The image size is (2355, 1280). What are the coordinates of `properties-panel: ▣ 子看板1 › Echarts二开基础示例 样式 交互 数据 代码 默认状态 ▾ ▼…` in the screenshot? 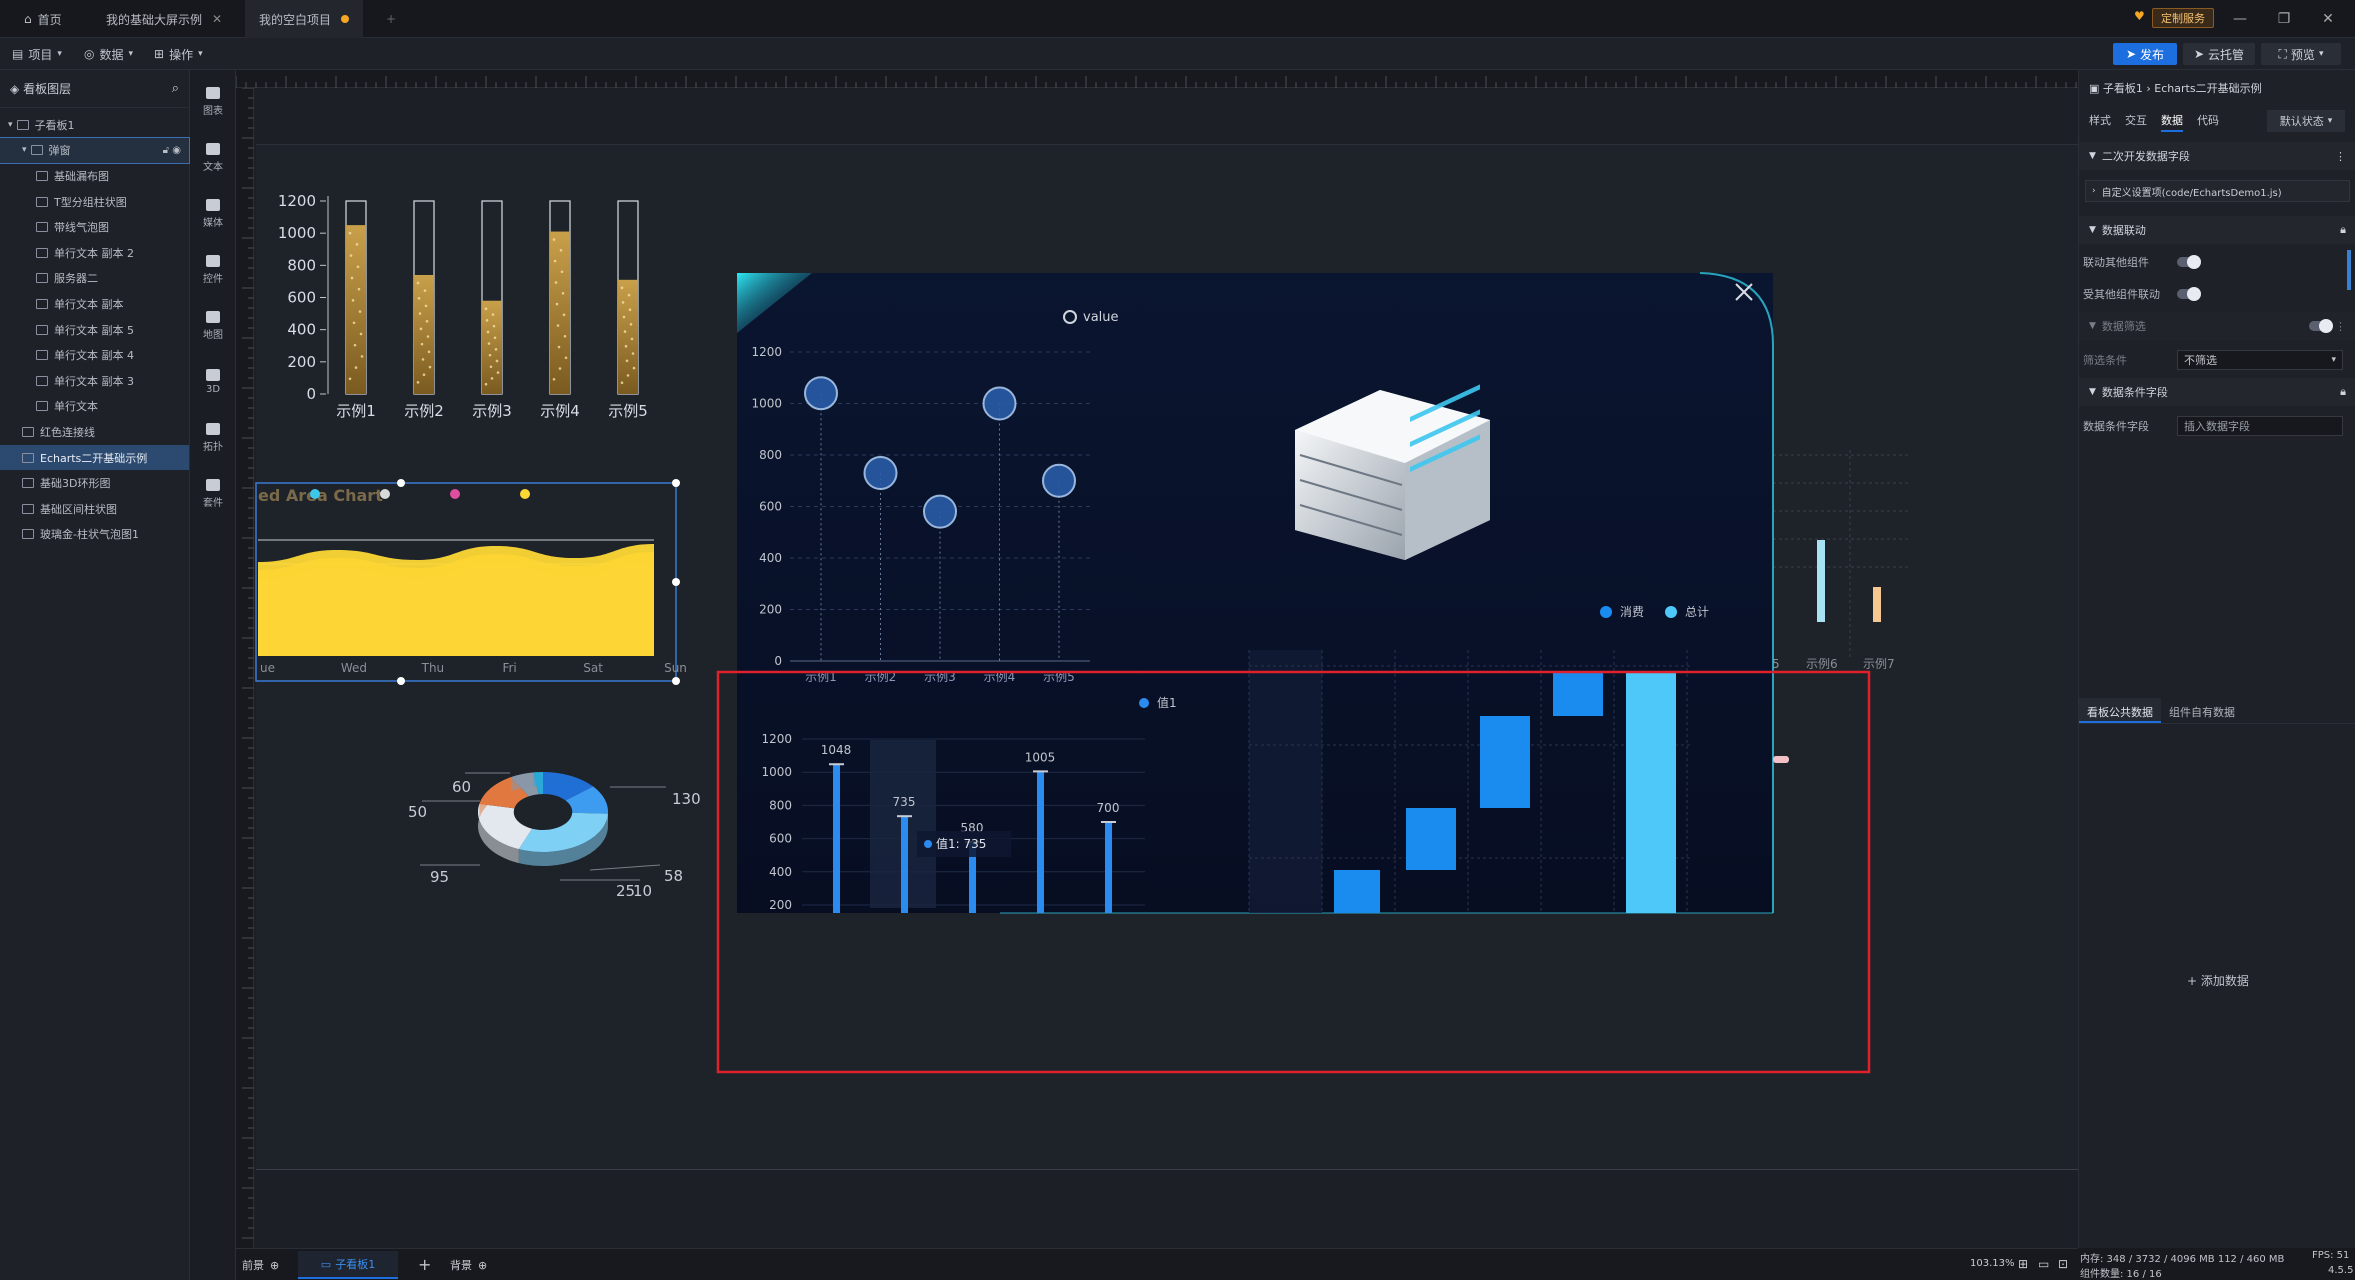 It's located at (2216, 659).